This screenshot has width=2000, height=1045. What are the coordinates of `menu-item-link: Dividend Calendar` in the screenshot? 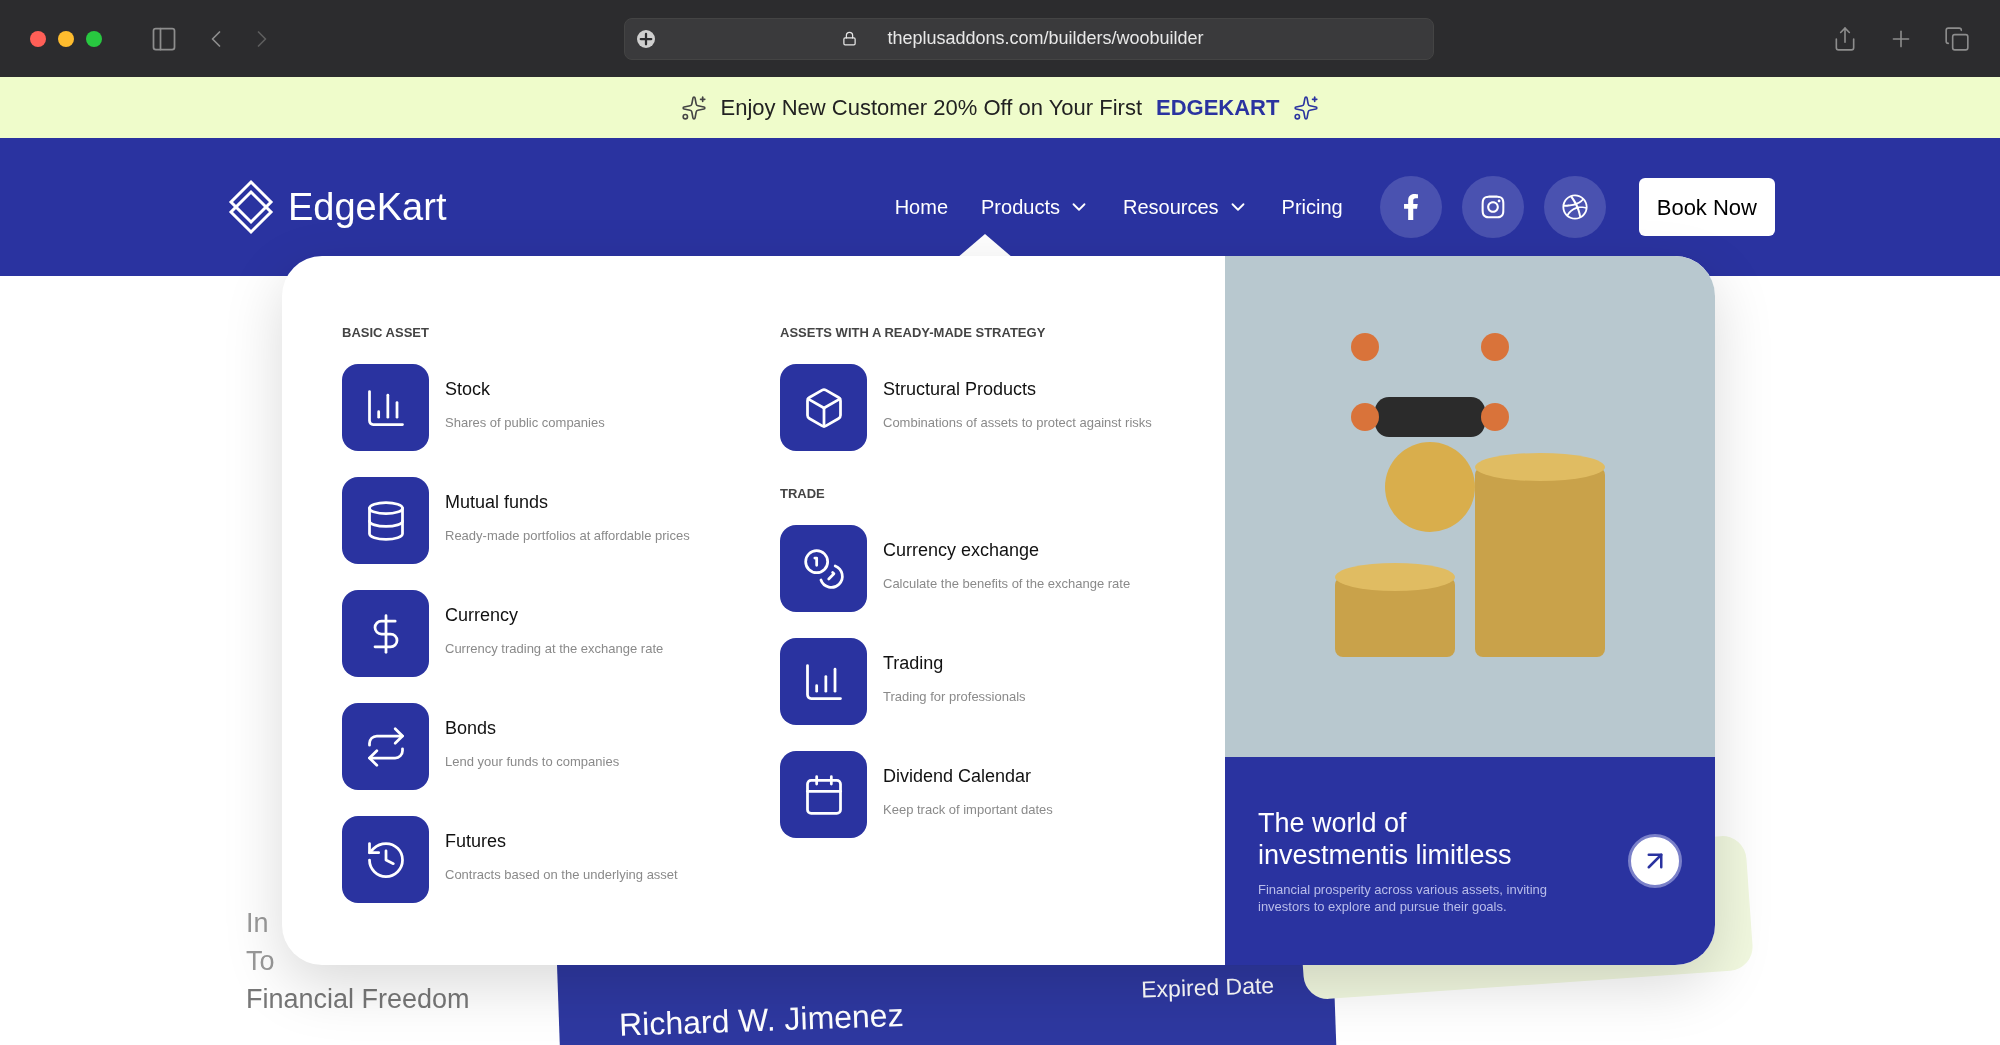 It's located at (968, 776).